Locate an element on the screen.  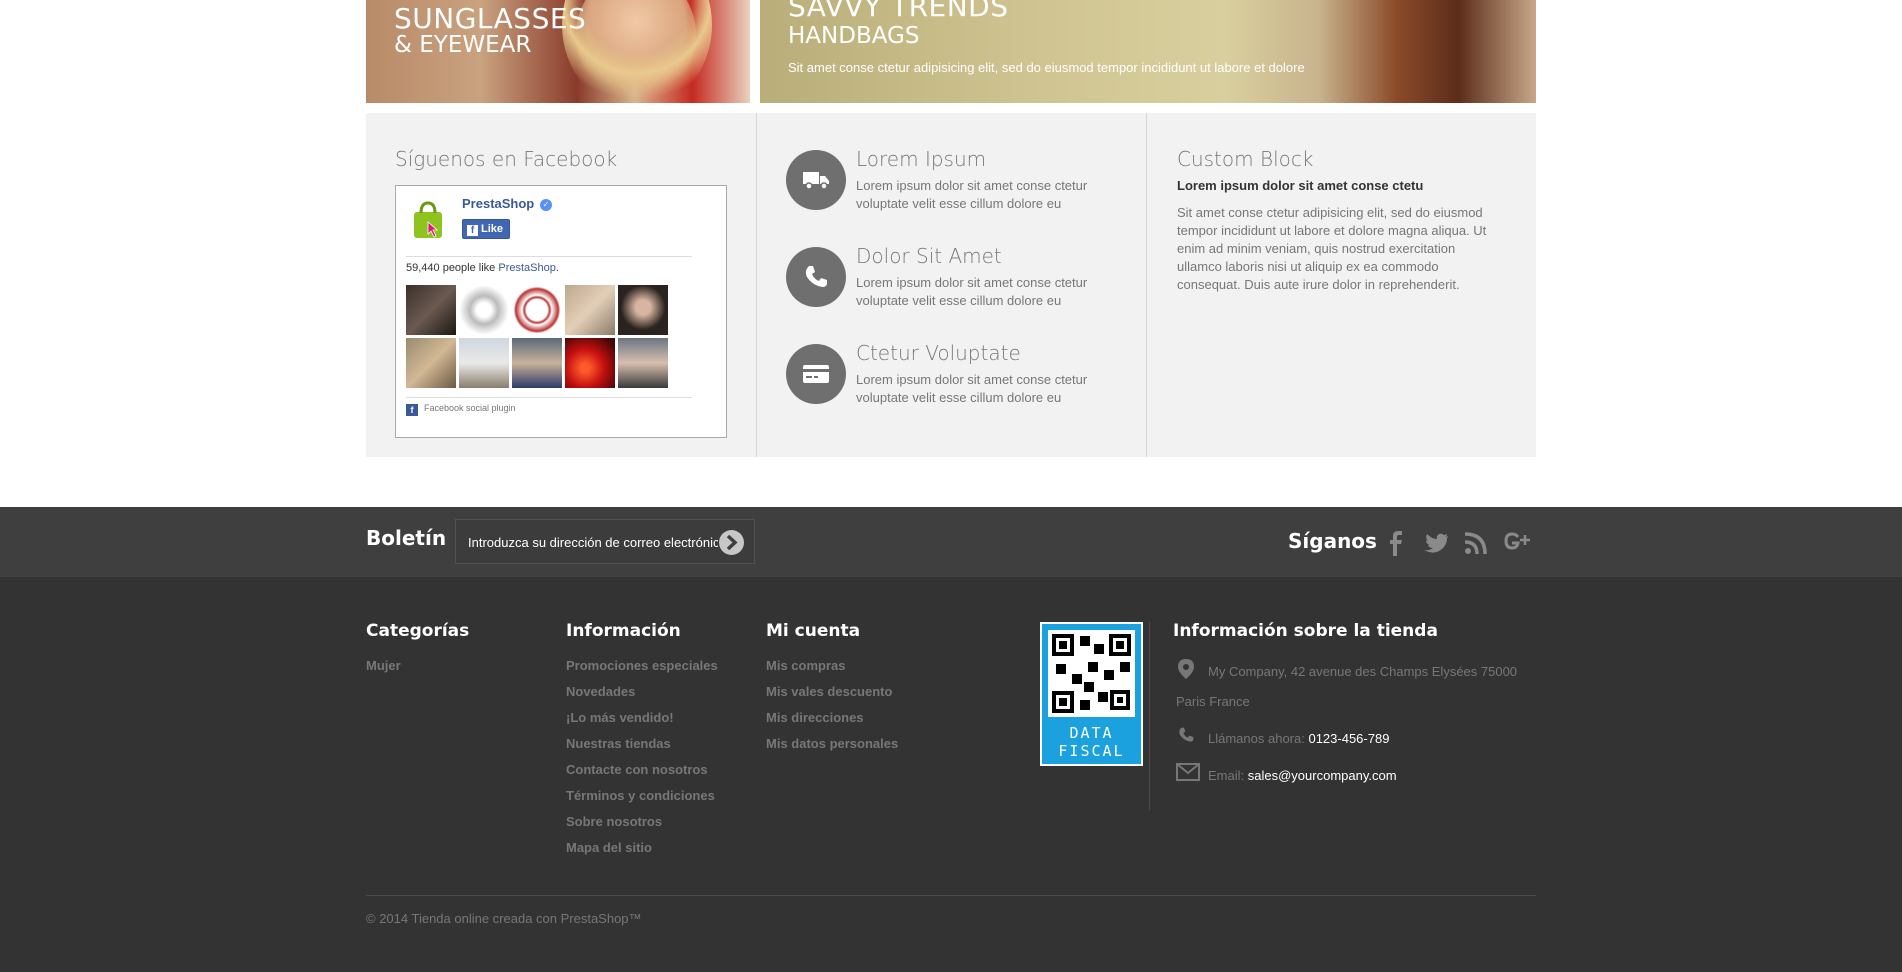
my-account-title: Mi cuenta is located at coordinates (813, 631).